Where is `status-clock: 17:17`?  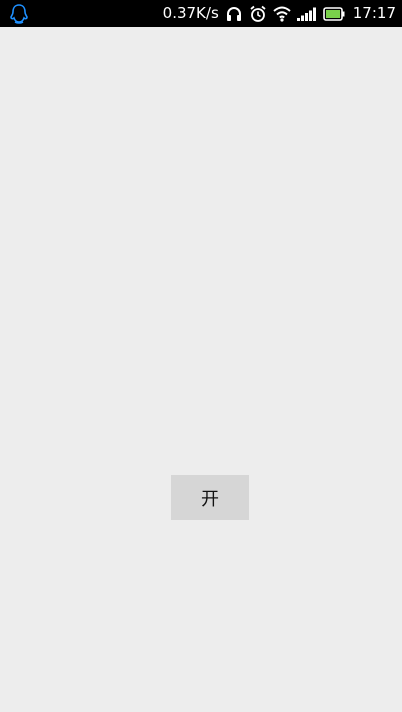
status-clock: 17:17 is located at coordinates (374, 13).